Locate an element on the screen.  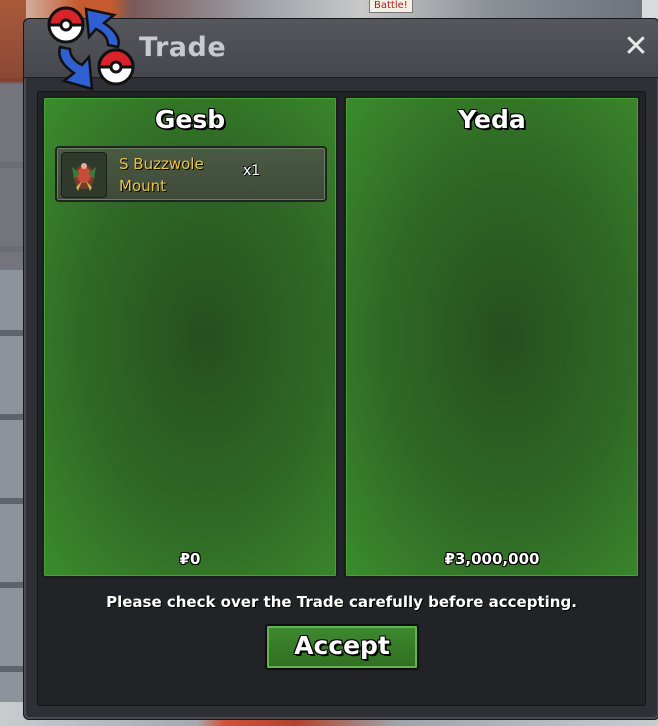
battle-label: Battle! is located at coordinates (391, 6).